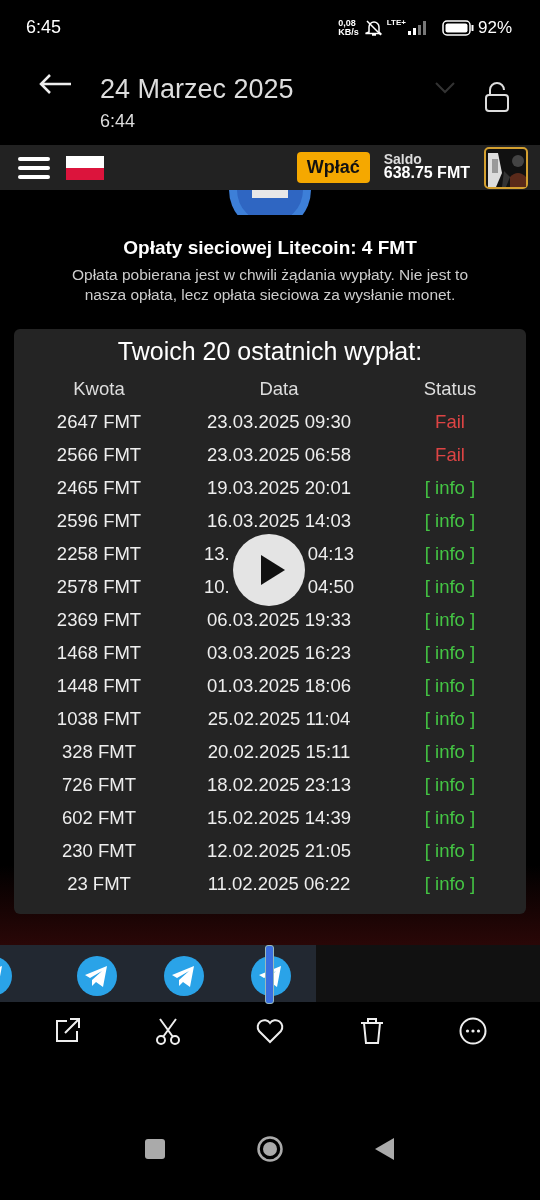 The height and width of the screenshot is (1200, 540). Describe the element at coordinates (99, 421) in the screenshot. I see `amount-cell: 2647 FMT` at that location.